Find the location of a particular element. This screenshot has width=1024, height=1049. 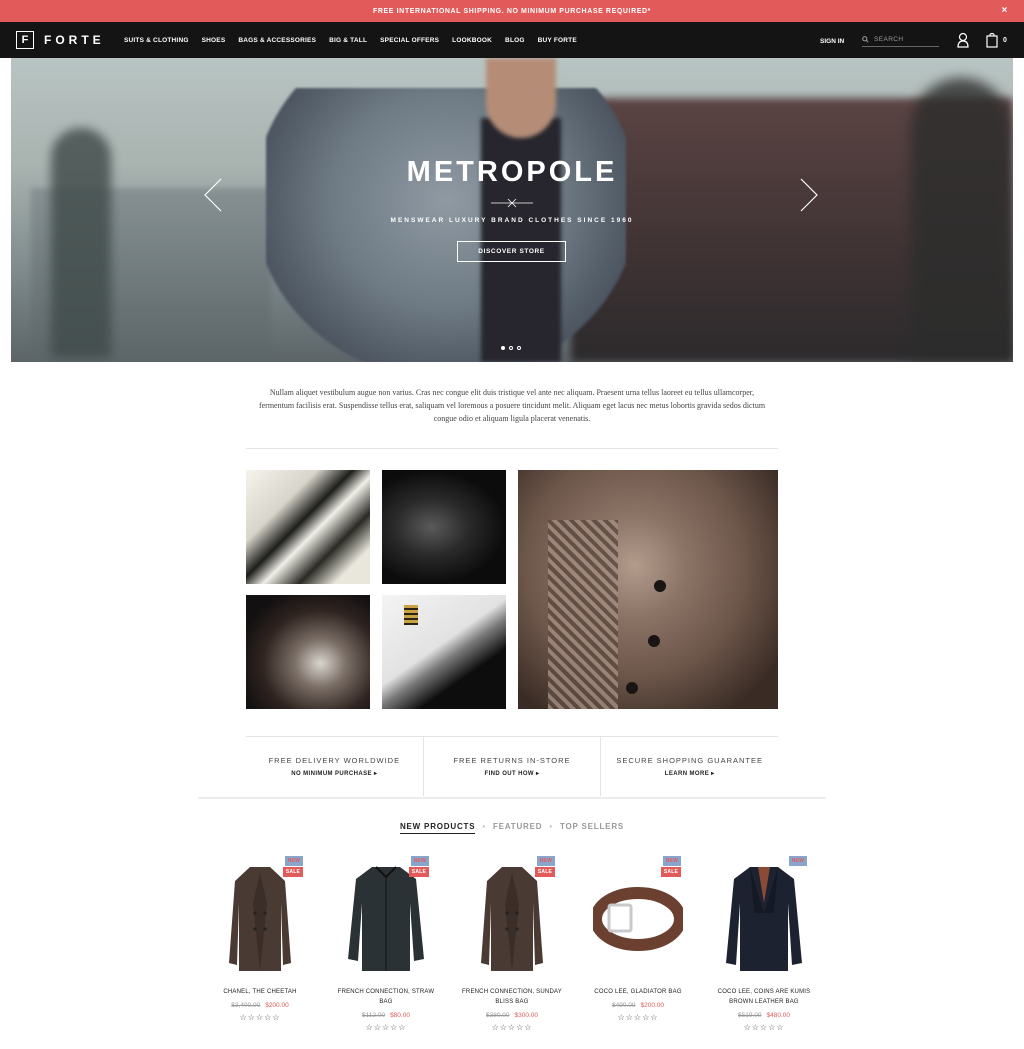

hero-model-jacket is located at coordinates (446, 225).